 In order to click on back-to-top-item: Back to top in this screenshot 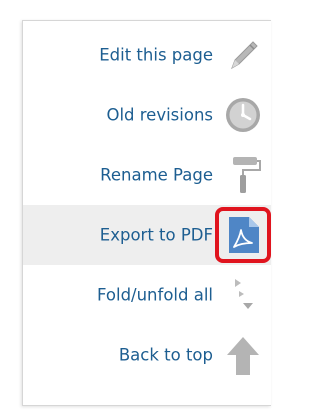, I will do `click(147, 355)`.